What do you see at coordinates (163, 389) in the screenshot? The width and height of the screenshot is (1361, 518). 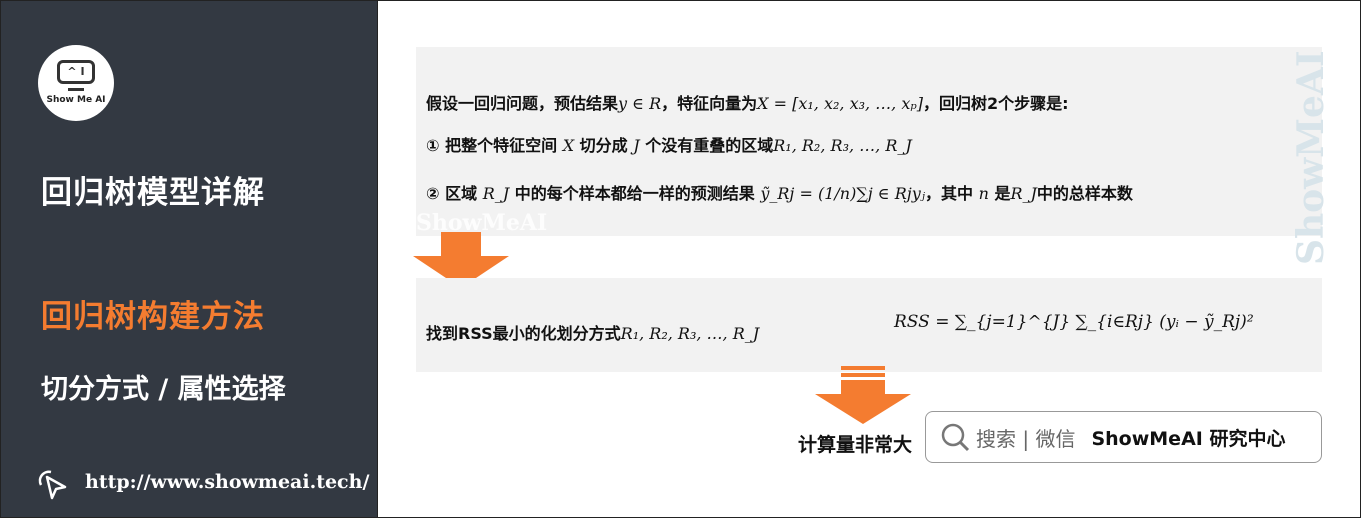 I see `subsection-title: 切分方式 / 属性选择` at bounding box center [163, 389].